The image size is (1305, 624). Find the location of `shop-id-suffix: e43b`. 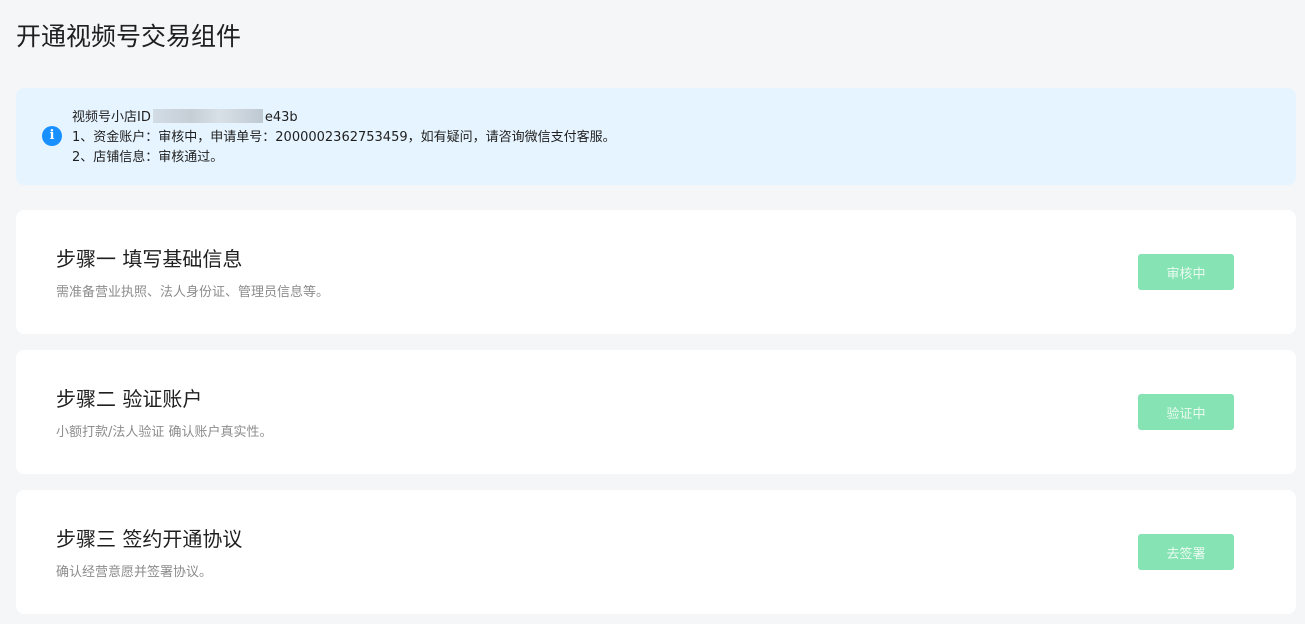

shop-id-suffix: e43b is located at coordinates (281, 117).